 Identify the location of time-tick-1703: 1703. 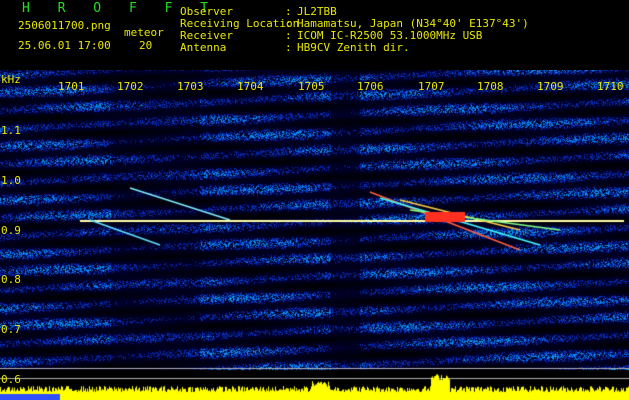
(190, 86).